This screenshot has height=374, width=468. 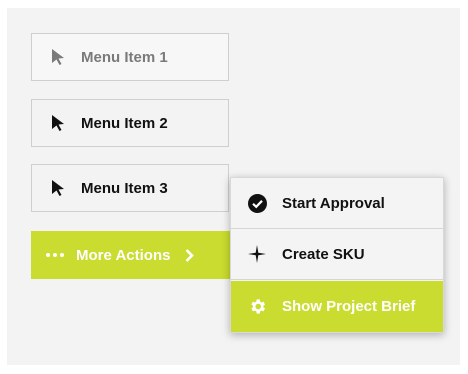 I want to click on menu-item-3-button: Menu Item 3, so click(x=130, y=188).